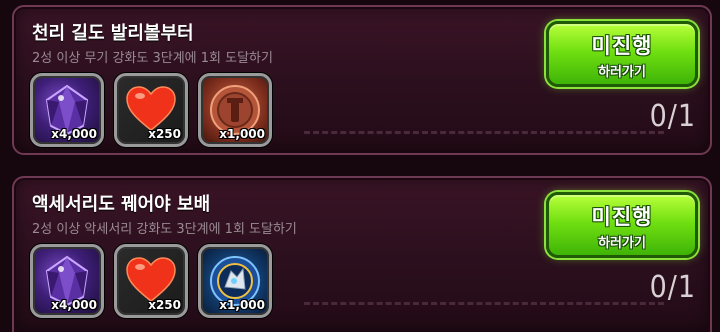 The width and height of the screenshot is (720, 332). I want to click on quest-description: 2성 이상 무기 강화도 3단계에 1회 도달하기, so click(152, 58).